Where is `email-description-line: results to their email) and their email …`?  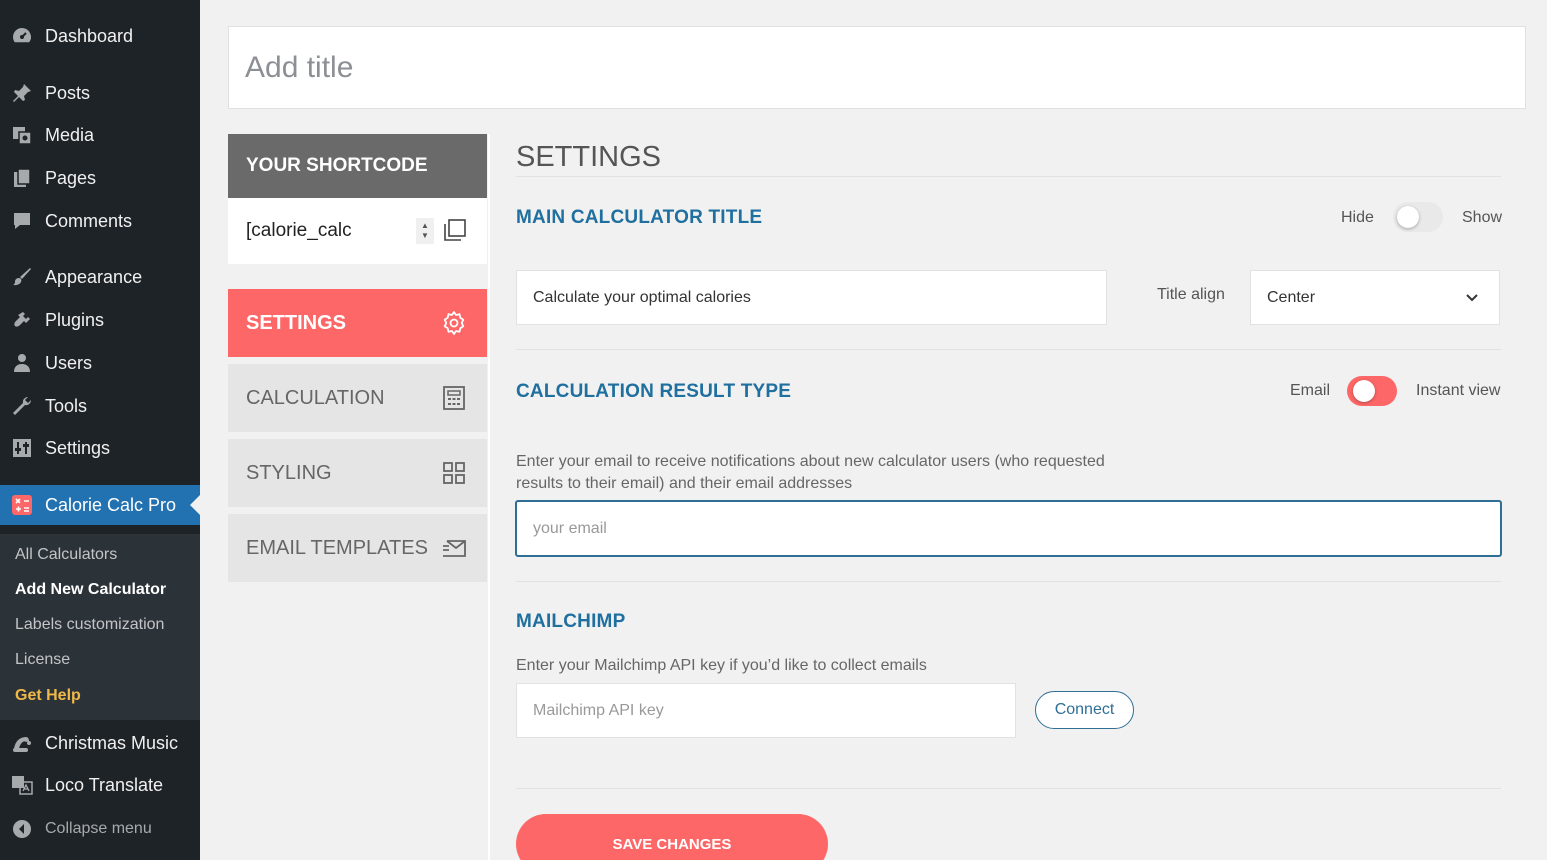 email-description-line: results to their email) and their email … is located at coordinates (684, 483).